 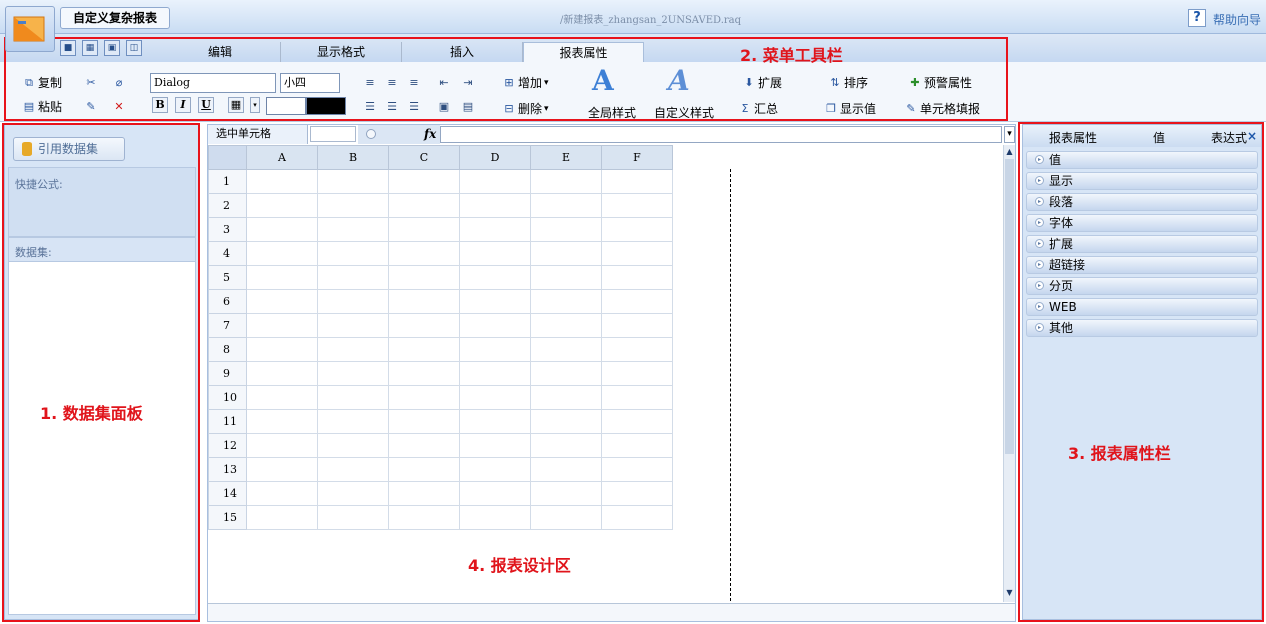 I want to click on app-logo-icon, so click(x=30, y=29).